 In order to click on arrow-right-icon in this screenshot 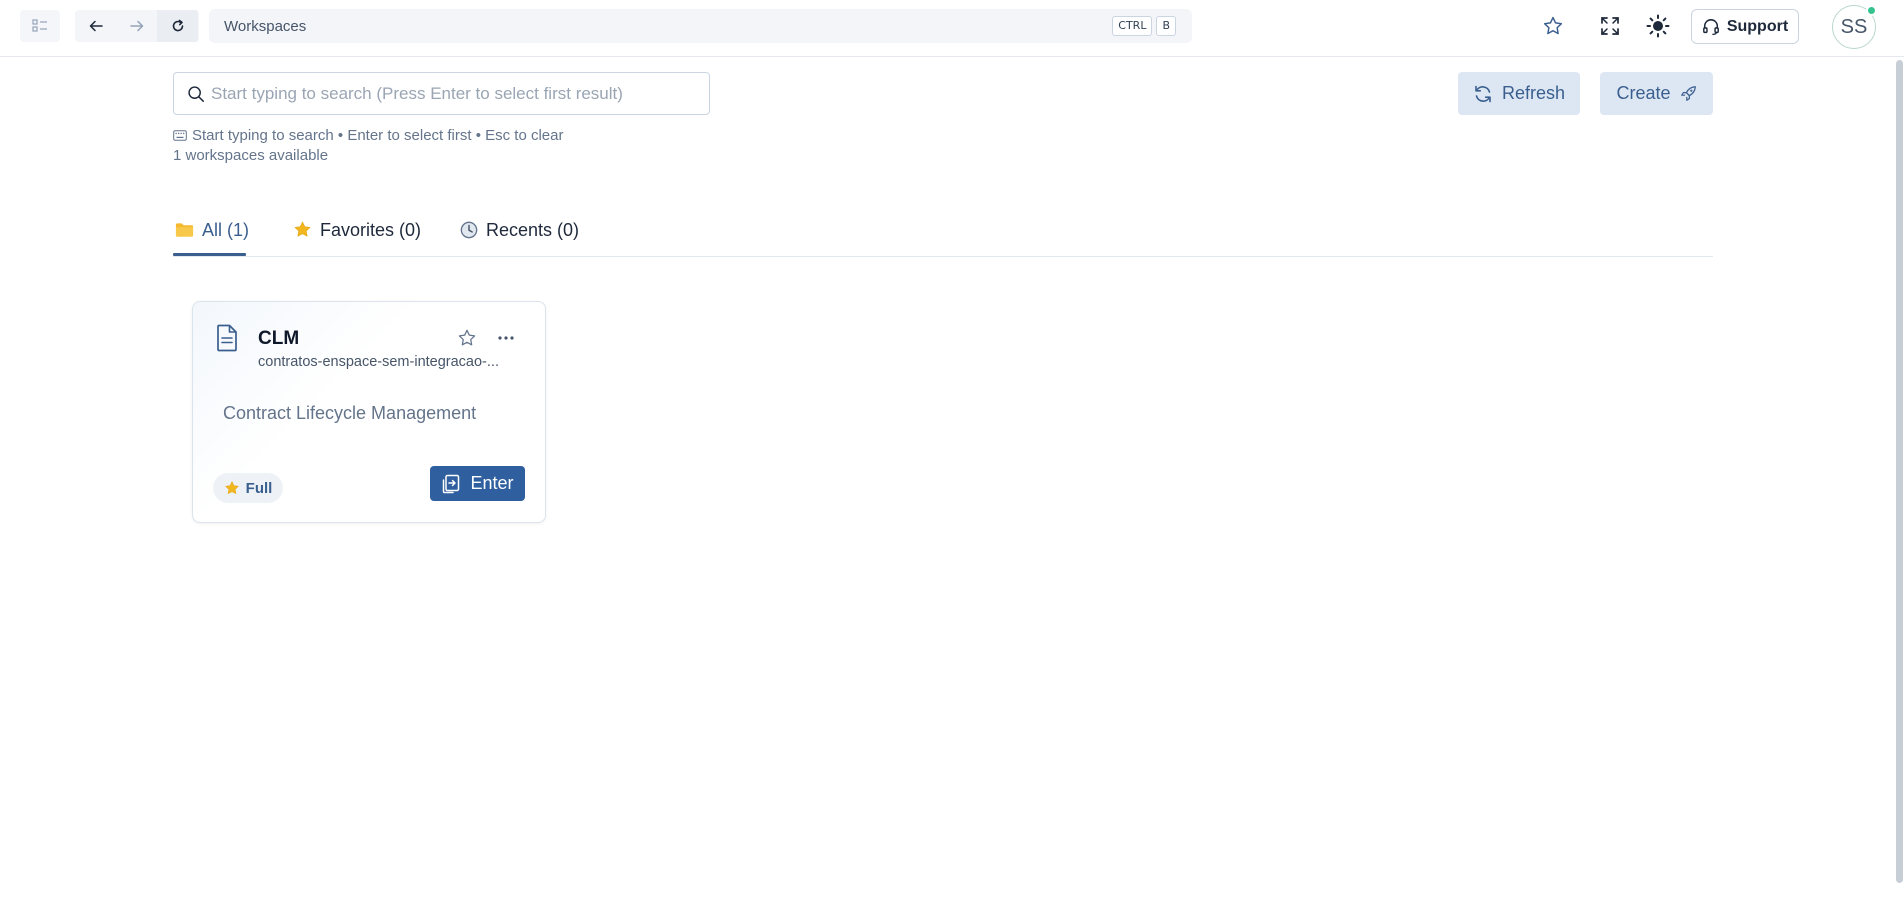, I will do `click(136, 26)`.